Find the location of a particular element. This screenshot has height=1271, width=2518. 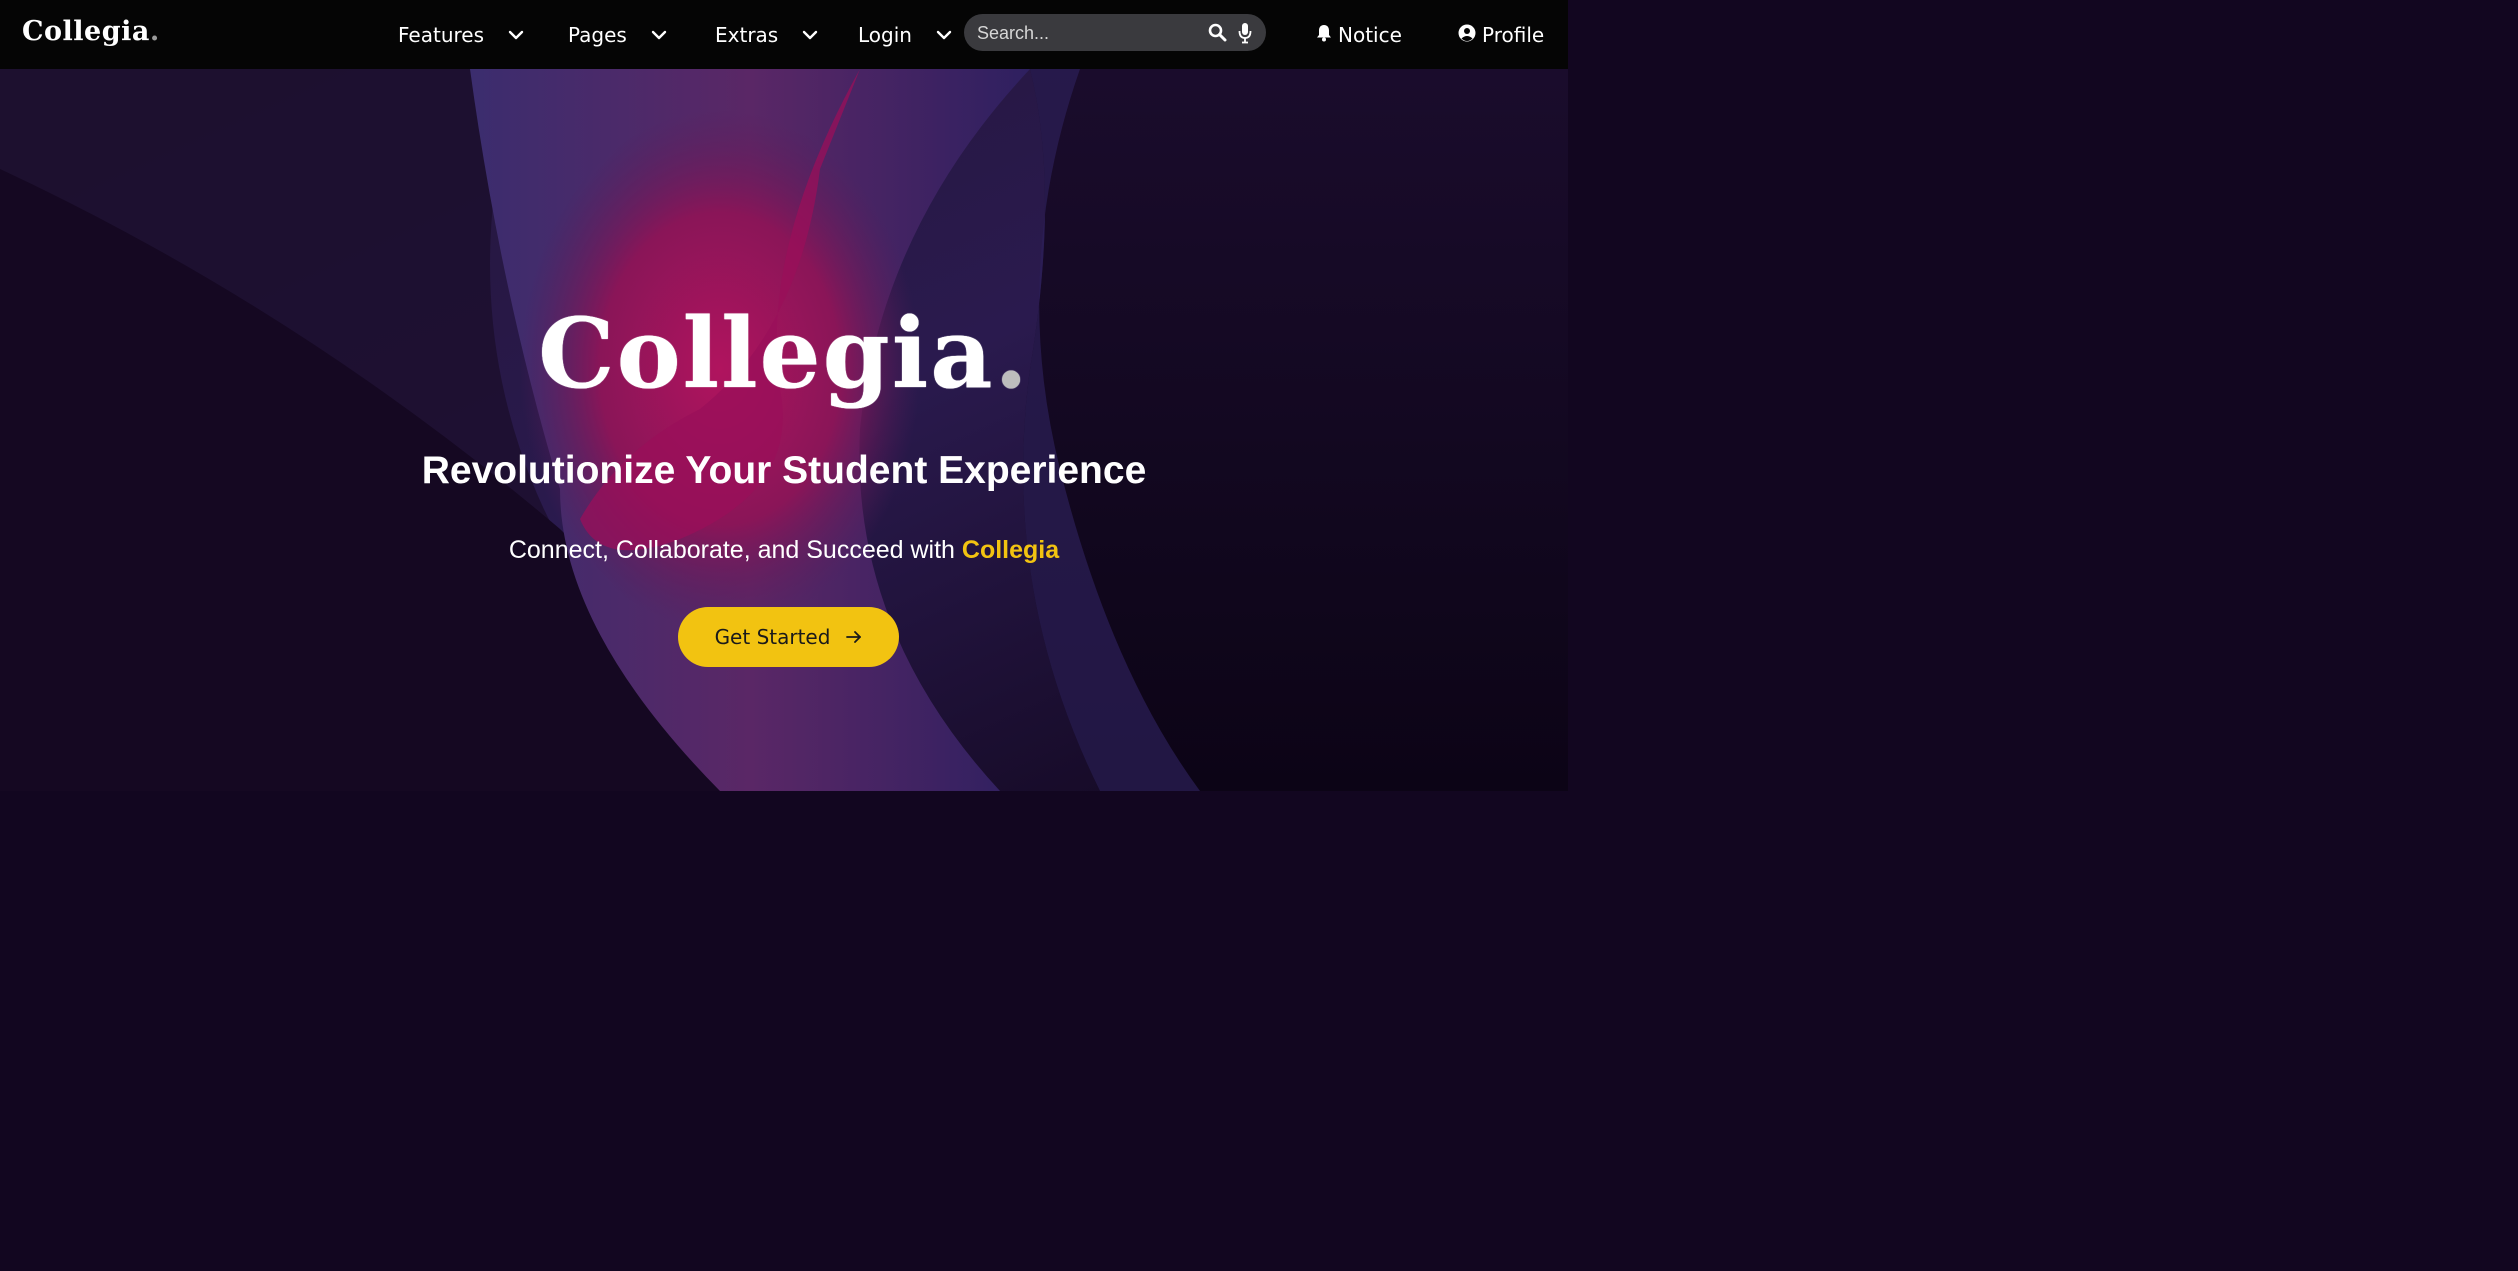

nav-item-pages: Pages is located at coordinates (617, 35).